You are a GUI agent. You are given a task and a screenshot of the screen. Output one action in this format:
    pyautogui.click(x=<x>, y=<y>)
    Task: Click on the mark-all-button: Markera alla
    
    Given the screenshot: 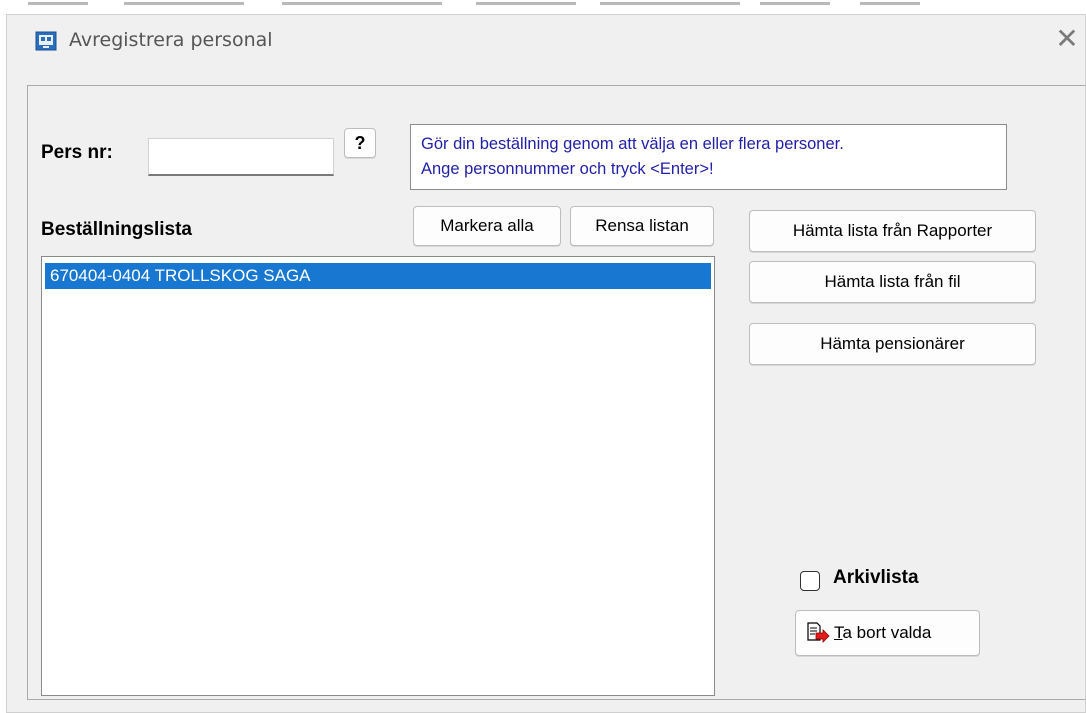 What is the action you would take?
    pyautogui.click(x=487, y=226)
    